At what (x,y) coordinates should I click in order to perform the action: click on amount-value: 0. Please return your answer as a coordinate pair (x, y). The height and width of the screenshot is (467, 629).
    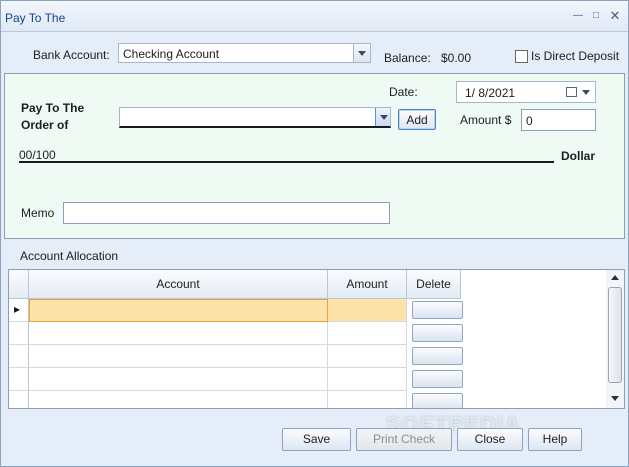
    Looking at the image, I should click on (529, 121).